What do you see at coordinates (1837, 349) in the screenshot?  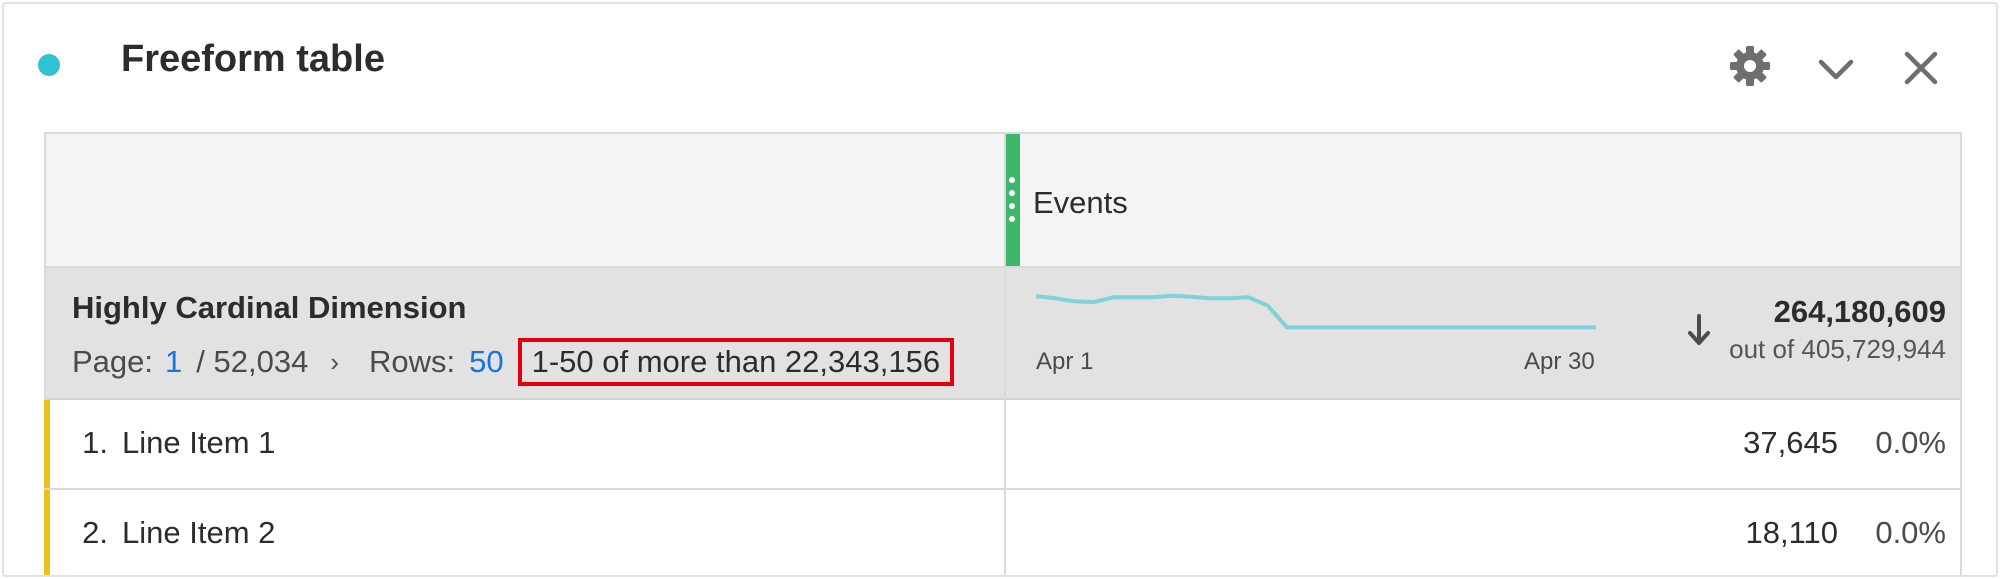 I see `metric-total-of: out of 405,729,944` at bounding box center [1837, 349].